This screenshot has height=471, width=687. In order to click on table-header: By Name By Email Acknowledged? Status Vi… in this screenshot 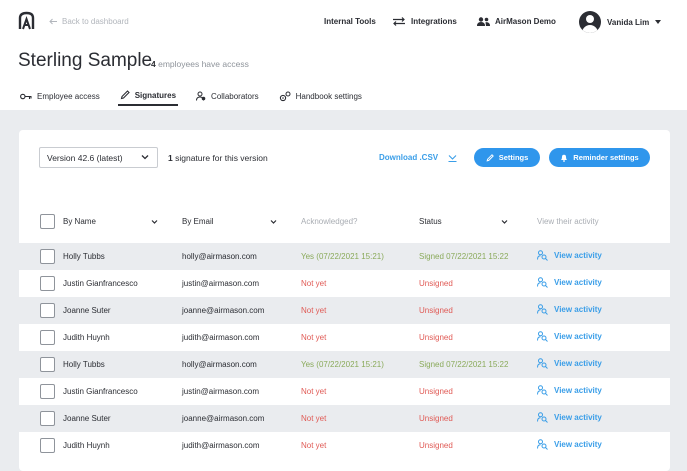, I will do `click(344, 222)`.